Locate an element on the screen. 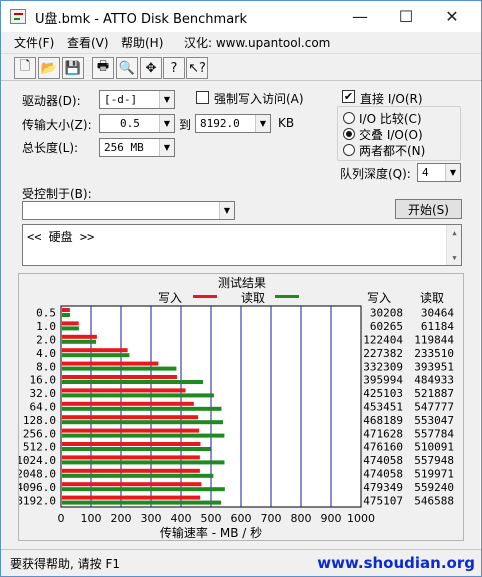 This screenshot has height=577, width=482. menu-file: 文件(F) is located at coordinates (34, 42).